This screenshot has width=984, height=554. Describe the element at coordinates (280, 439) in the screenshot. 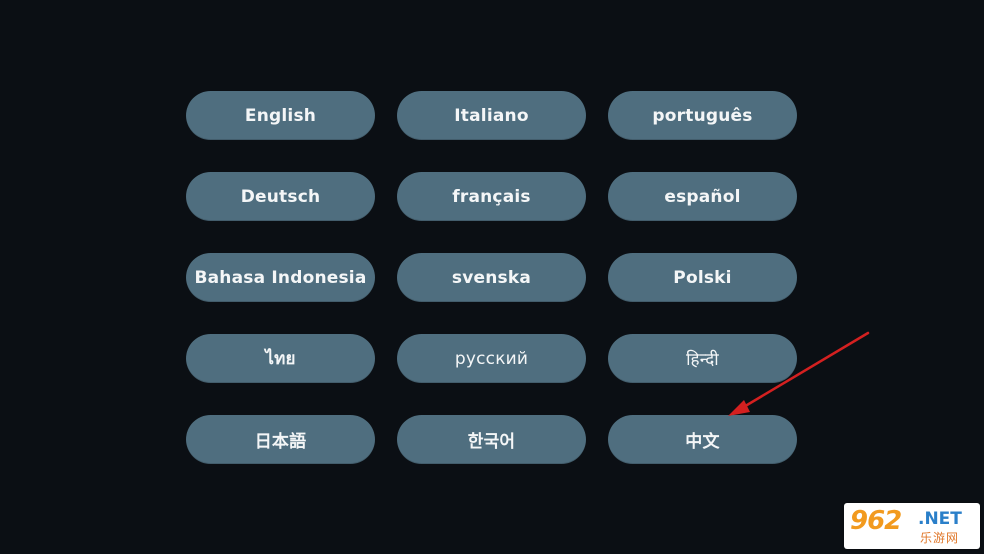

I see `language-button-japanese: 日本語` at that location.